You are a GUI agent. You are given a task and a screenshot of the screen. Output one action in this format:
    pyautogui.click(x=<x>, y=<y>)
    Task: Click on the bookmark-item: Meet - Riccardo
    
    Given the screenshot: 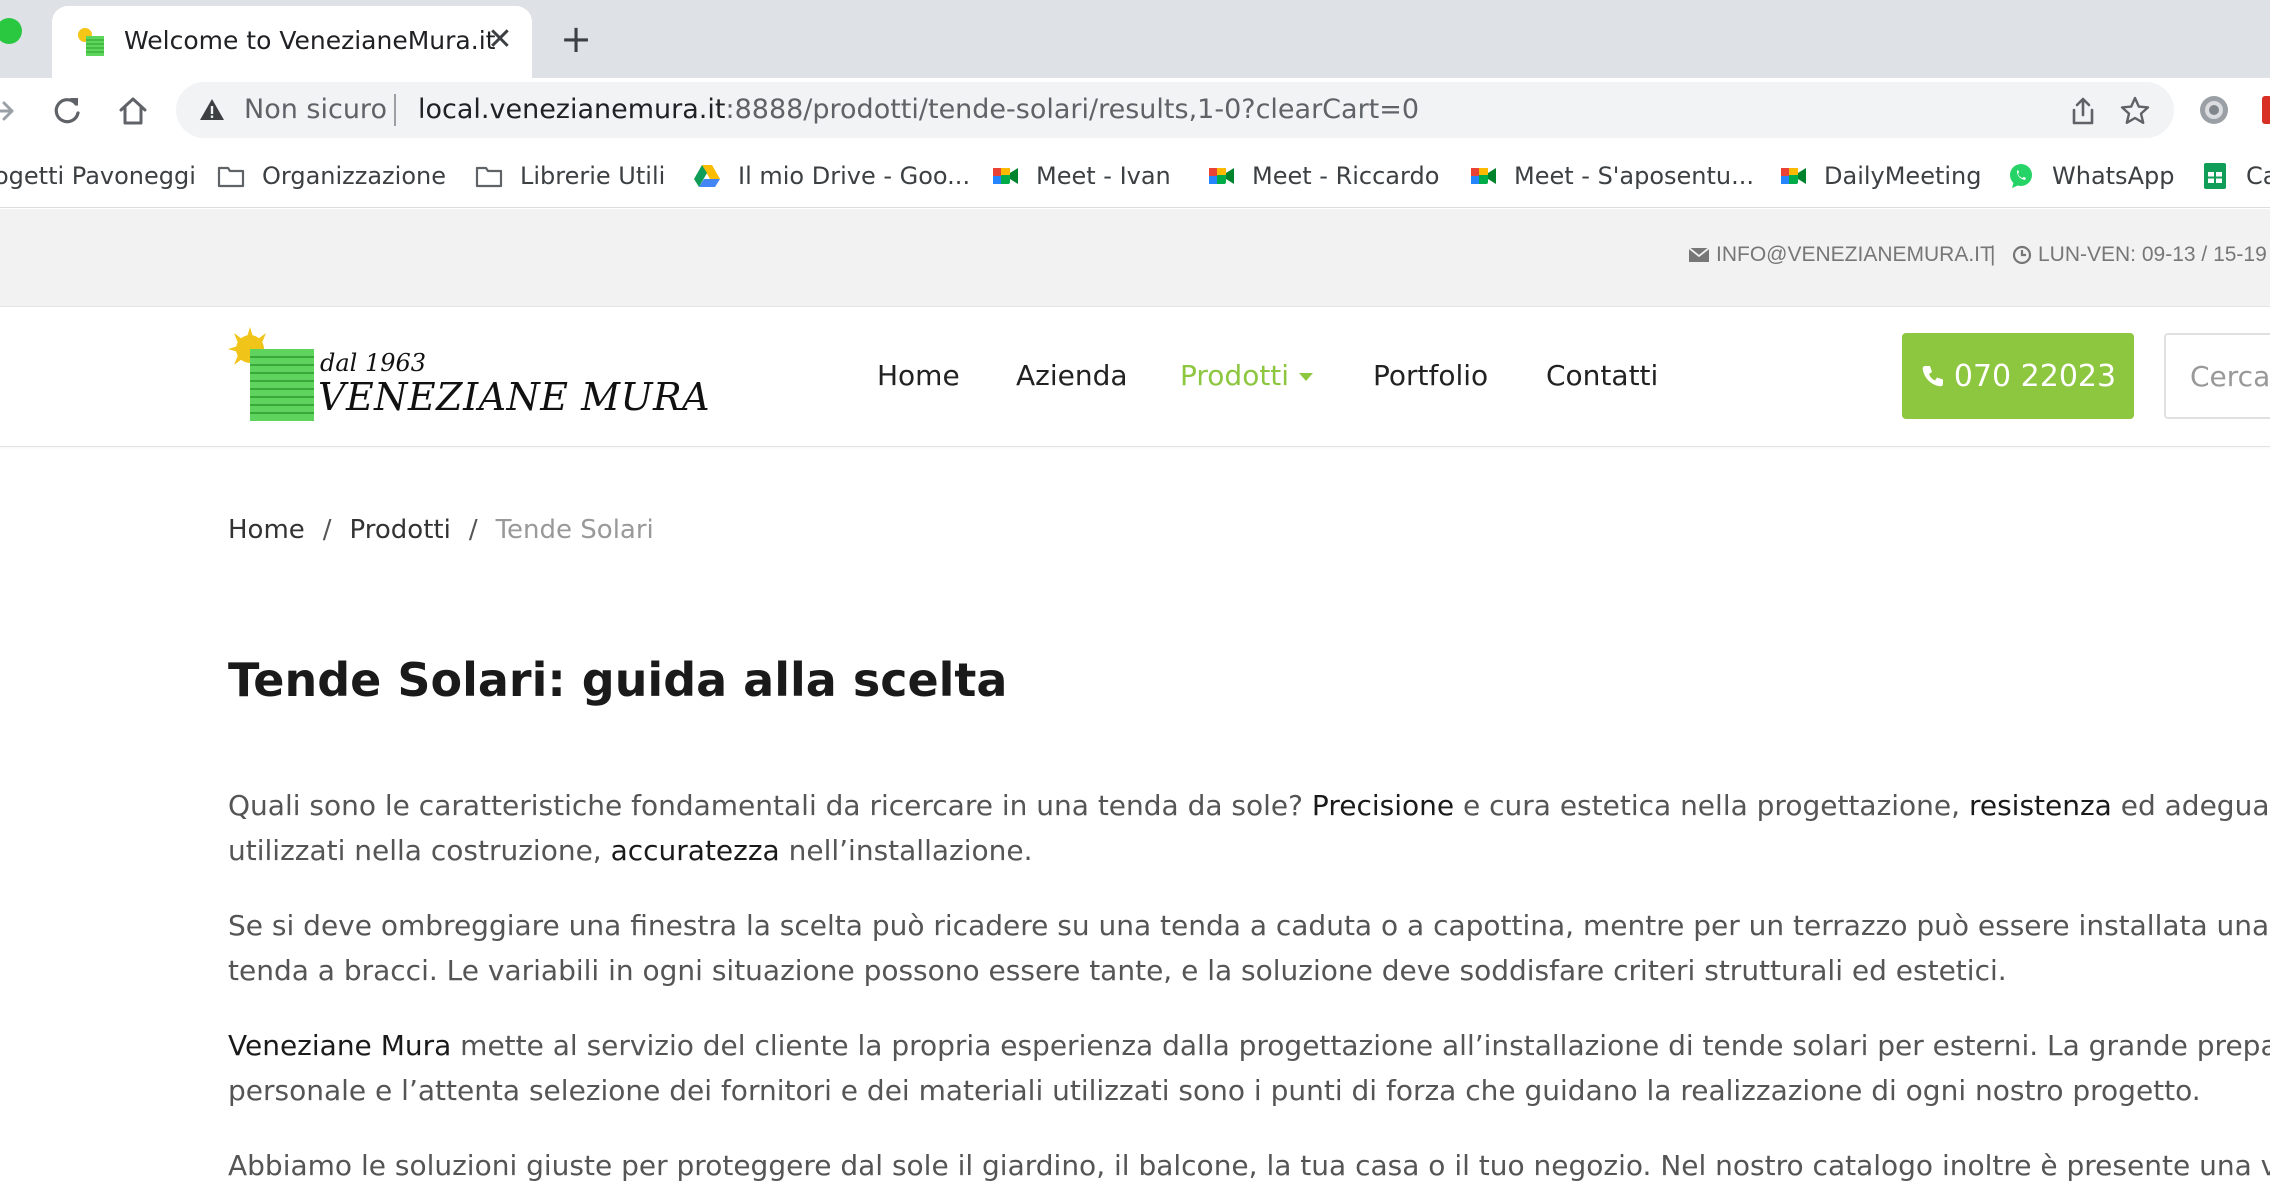 What is the action you would take?
    pyautogui.click(x=1322, y=176)
    